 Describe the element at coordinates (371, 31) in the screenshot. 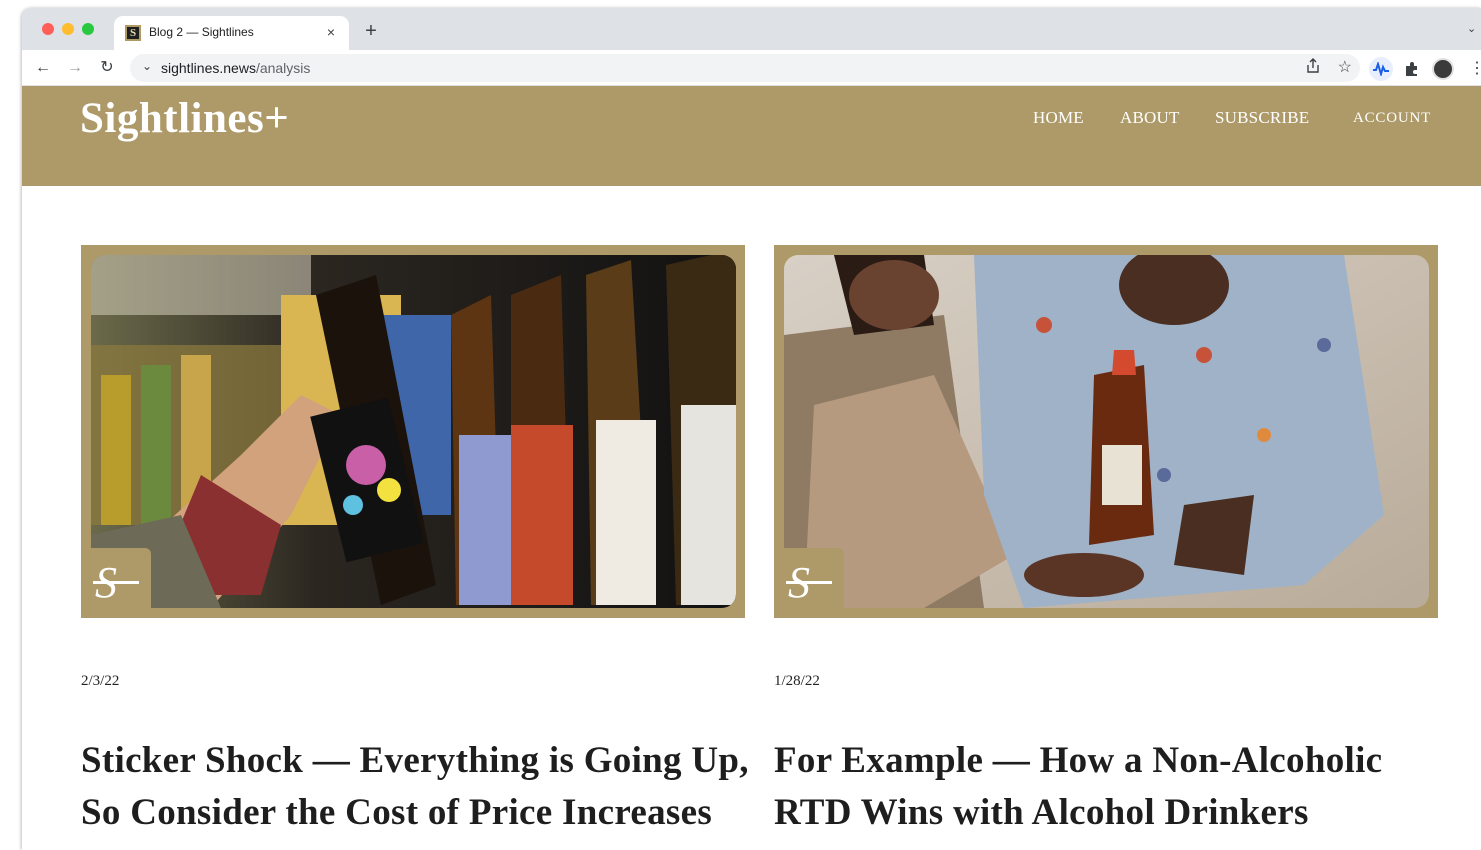

I see `new-tab-button: +` at that location.